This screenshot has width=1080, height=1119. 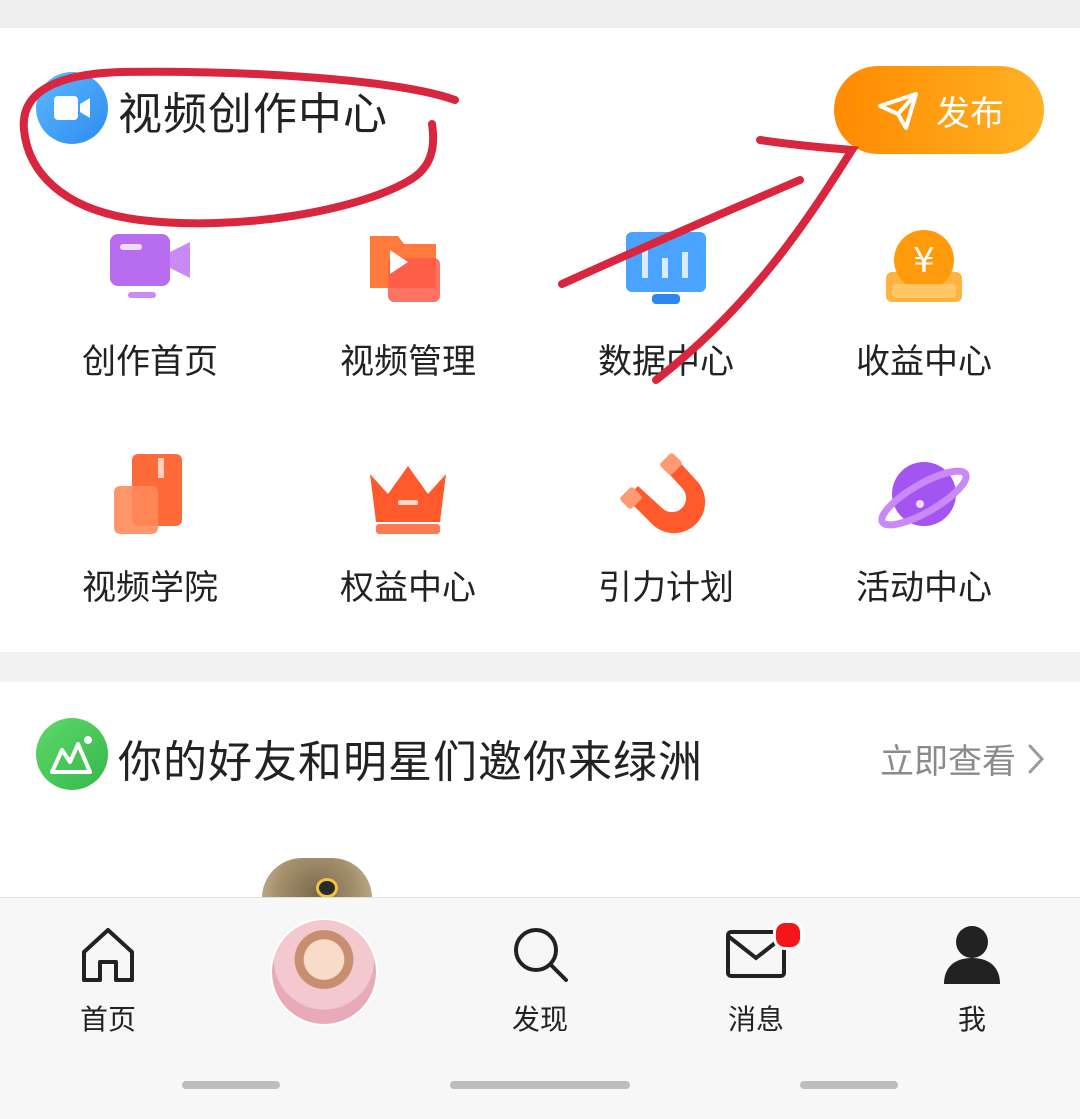 I want to click on grid-item-gravity-plan: 引力计划, so click(x=666, y=547).